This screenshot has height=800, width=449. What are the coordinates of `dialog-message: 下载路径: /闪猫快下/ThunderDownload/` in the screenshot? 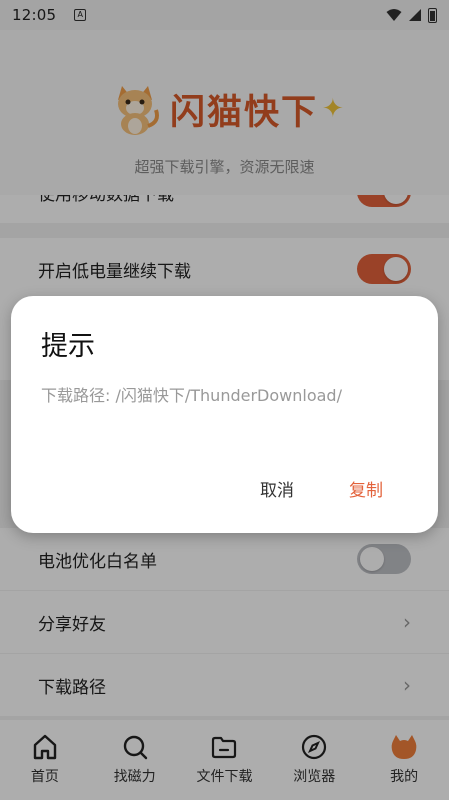 It's located at (191, 395).